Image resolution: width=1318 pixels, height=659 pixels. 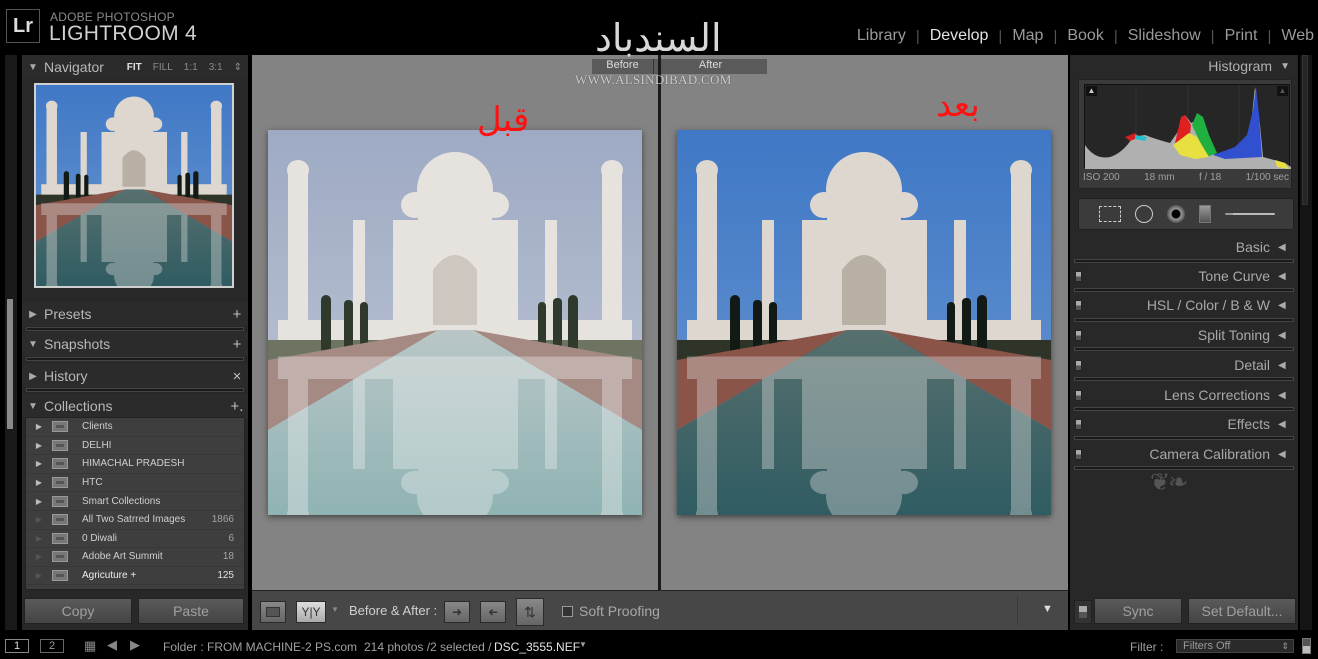 I want to click on collection-item: ▶ DELHI, so click(x=135, y=446).